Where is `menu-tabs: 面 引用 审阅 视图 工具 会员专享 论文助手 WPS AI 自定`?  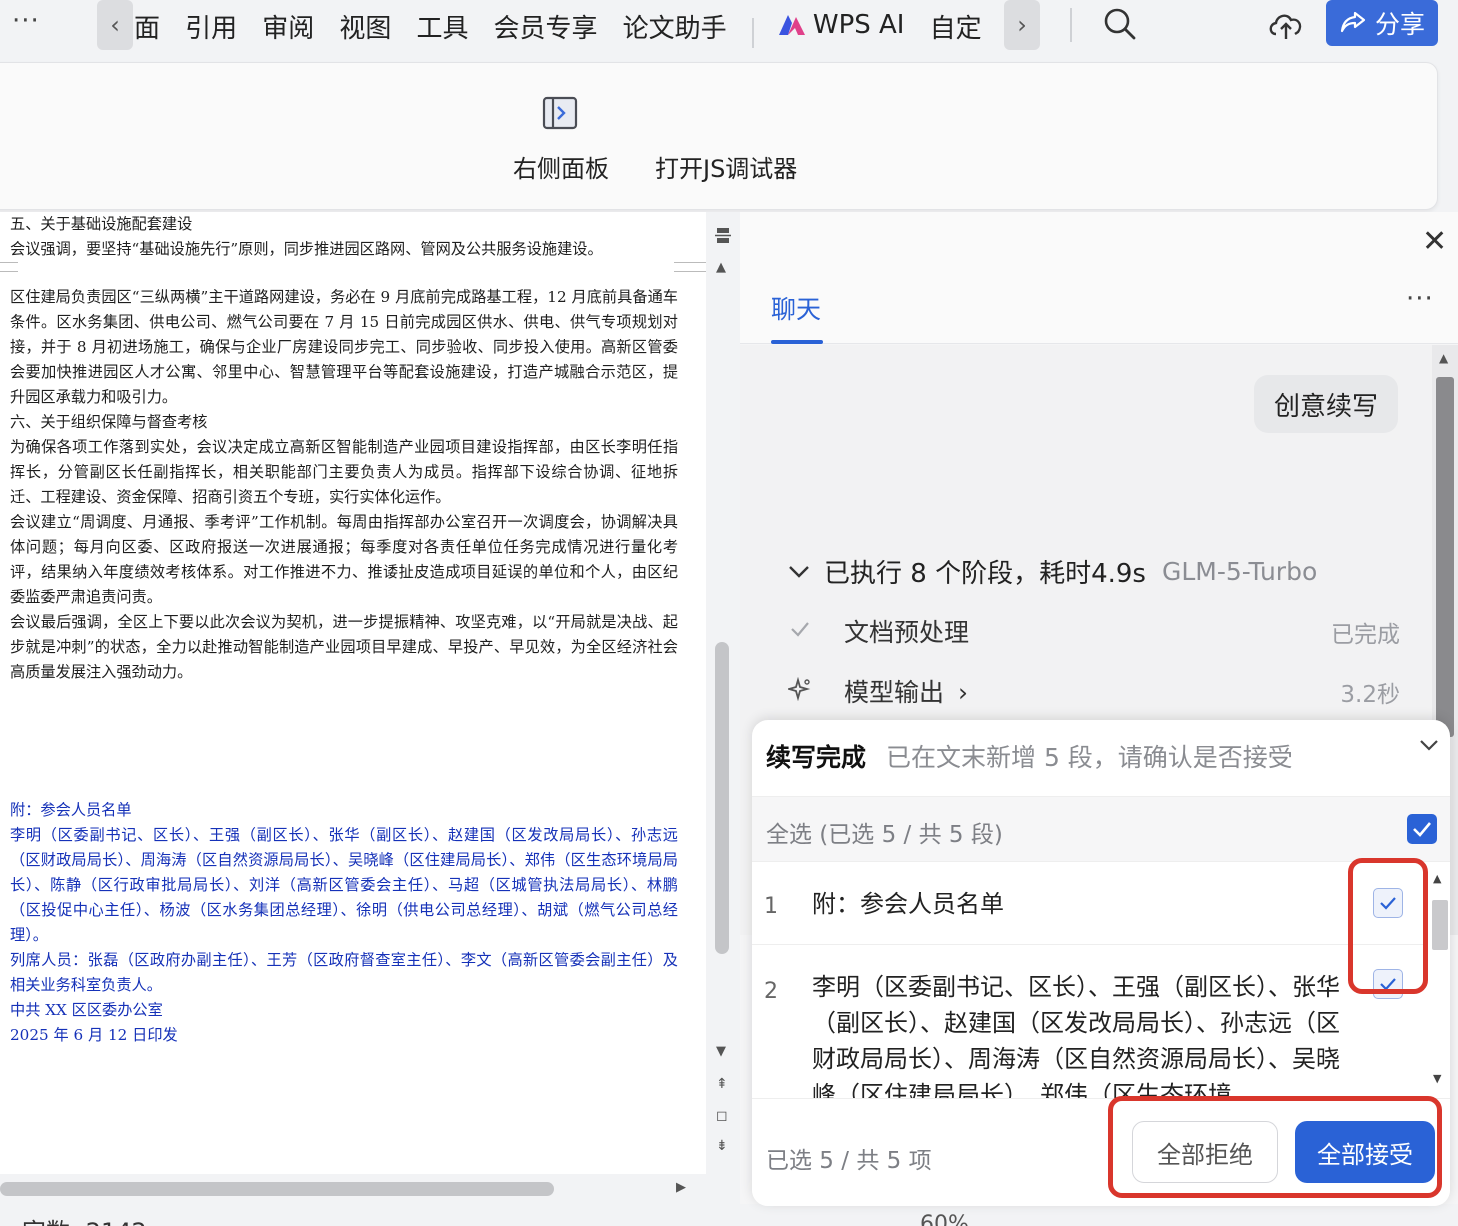
menu-tabs: 面 引用 审阅 视图 工具 会员专享 论文助手 WPS AI 自定 is located at coordinates (568, 25).